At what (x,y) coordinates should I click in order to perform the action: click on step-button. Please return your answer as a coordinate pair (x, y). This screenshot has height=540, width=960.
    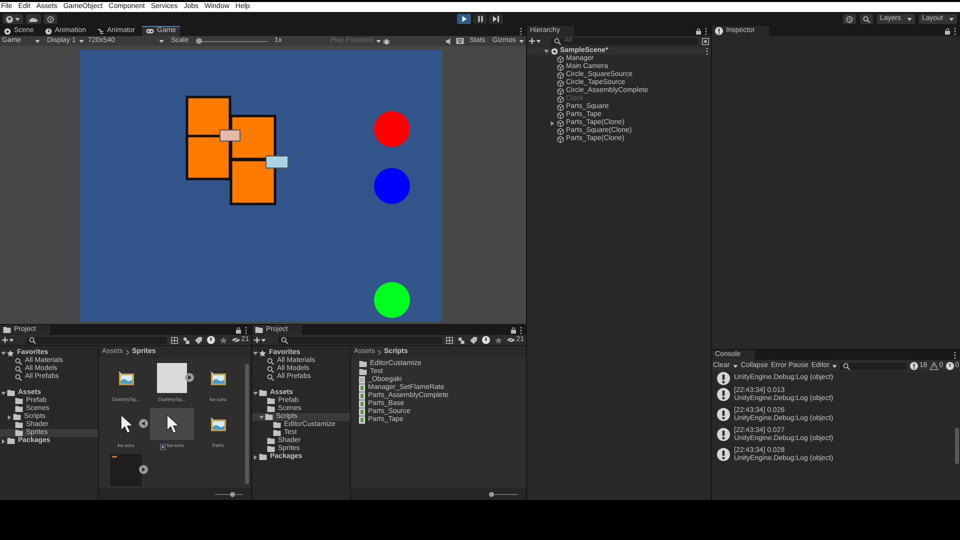
    Looking at the image, I should click on (496, 19).